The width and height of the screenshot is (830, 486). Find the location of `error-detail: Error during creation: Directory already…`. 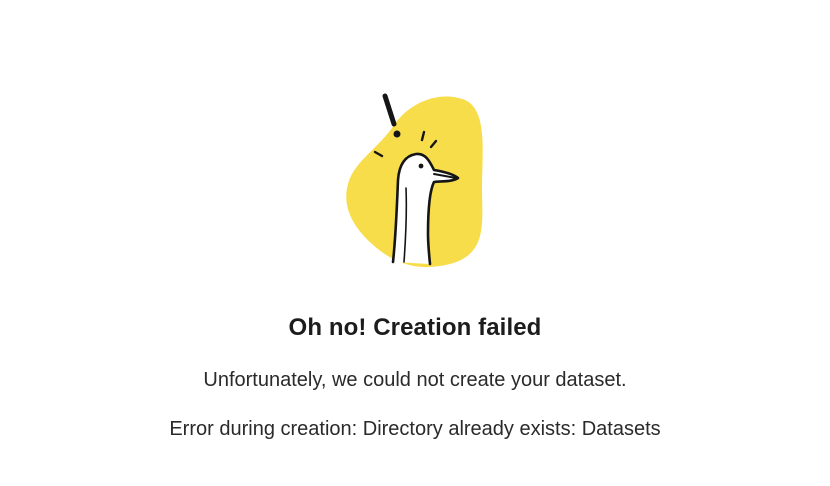

error-detail: Error during creation: Directory already… is located at coordinates (415, 429).